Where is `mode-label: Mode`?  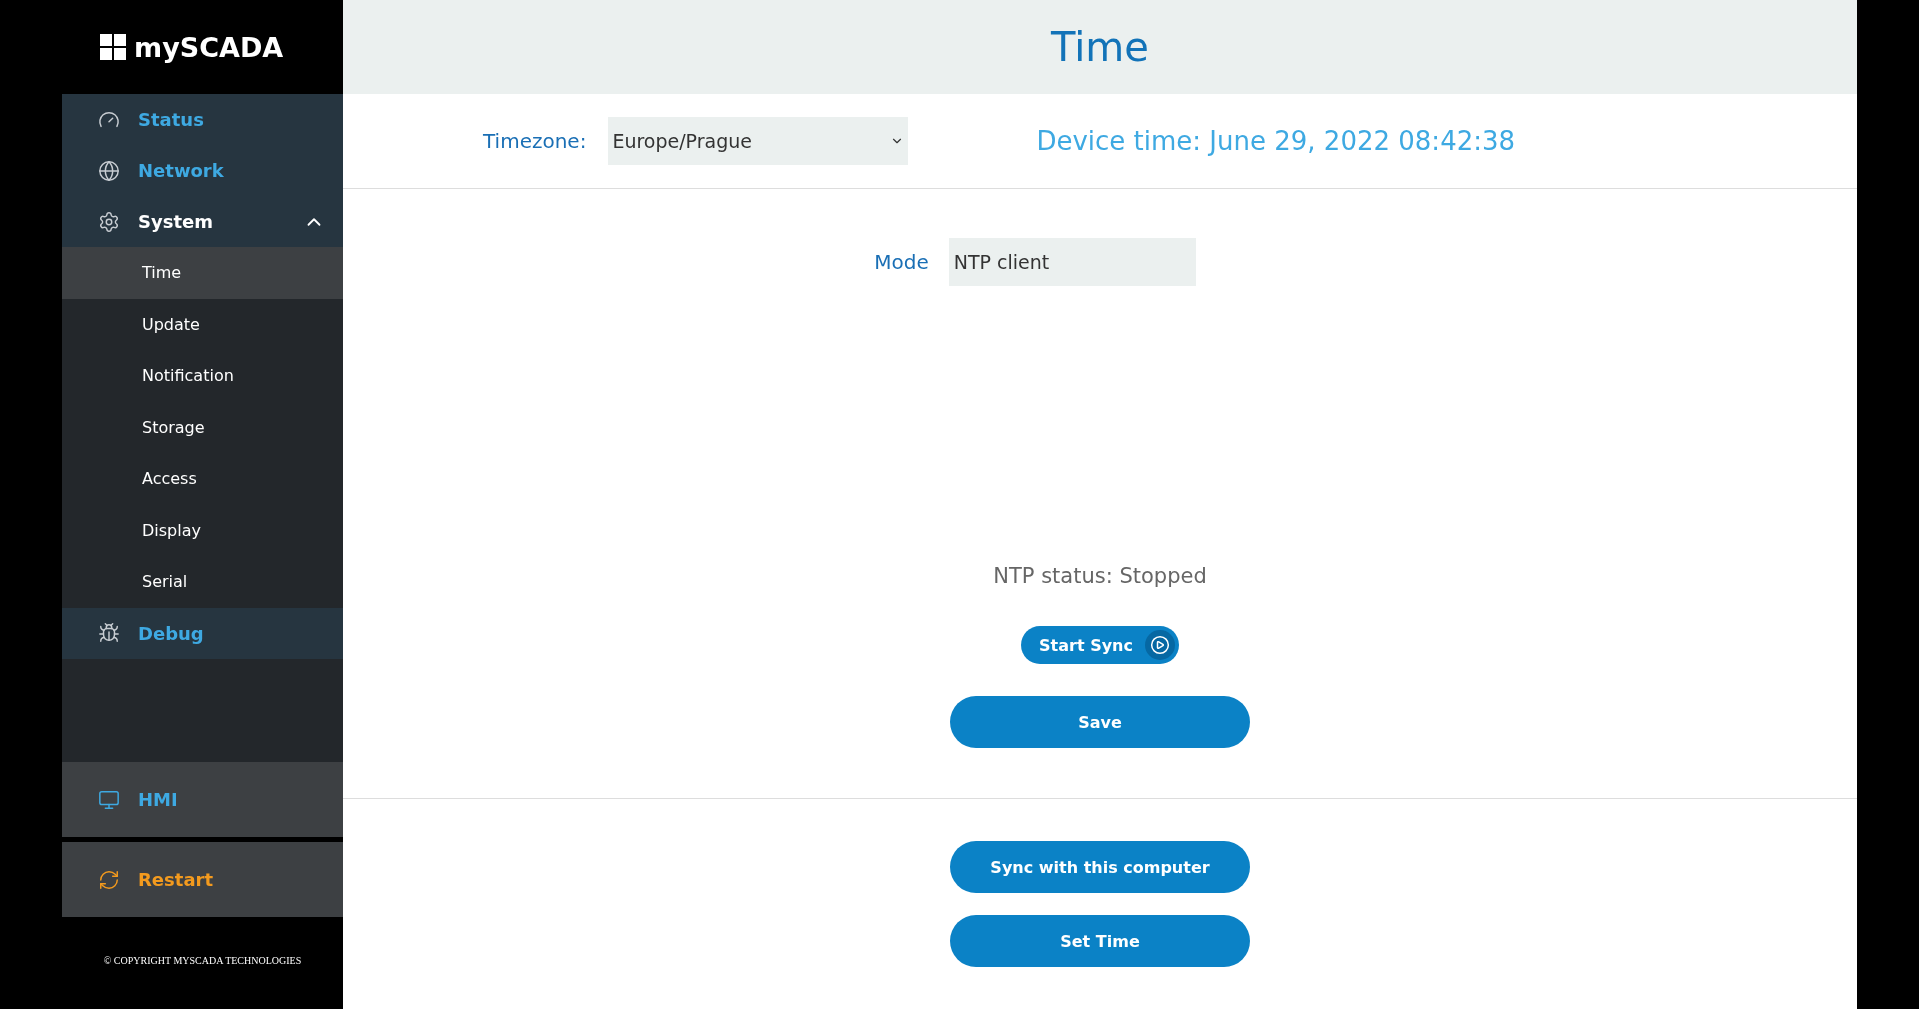
mode-label: Mode is located at coordinates (901, 262).